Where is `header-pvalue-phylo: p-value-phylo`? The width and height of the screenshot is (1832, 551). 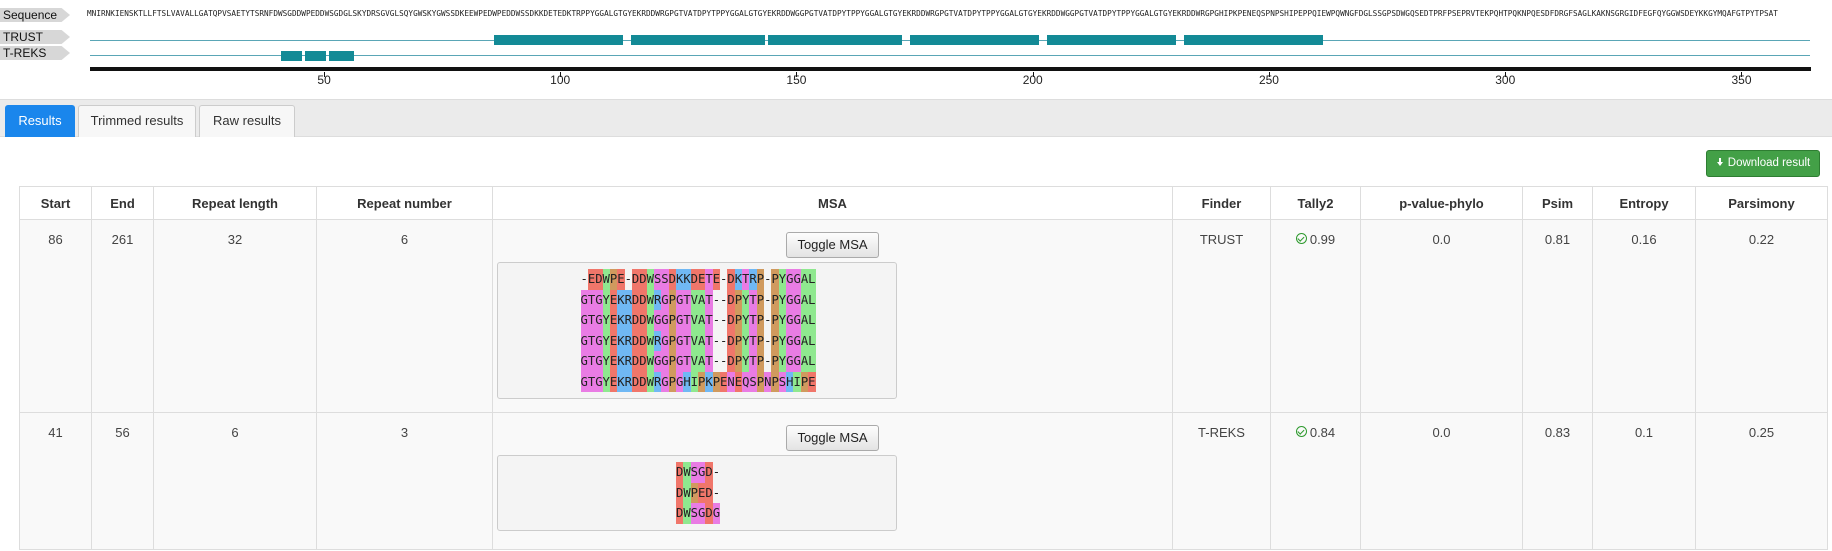 header-pvalue-phylo: p-value-phylo is located at coordinates (1441, 203).